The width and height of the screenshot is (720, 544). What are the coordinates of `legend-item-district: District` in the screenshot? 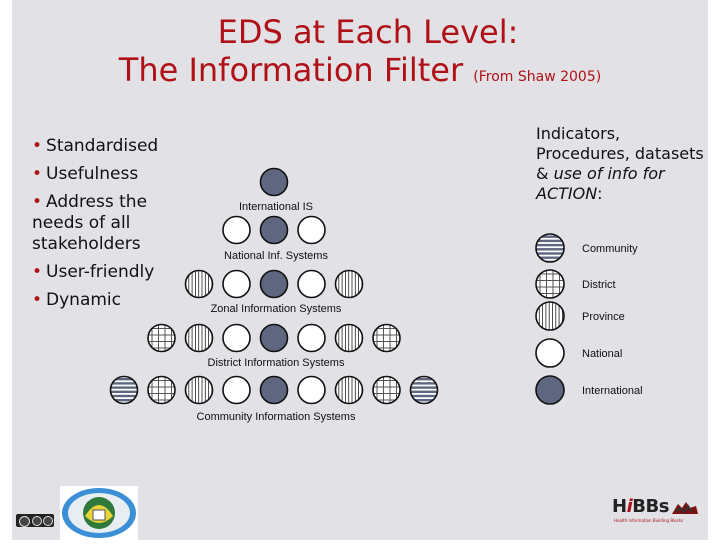 It's located at (575, 284).